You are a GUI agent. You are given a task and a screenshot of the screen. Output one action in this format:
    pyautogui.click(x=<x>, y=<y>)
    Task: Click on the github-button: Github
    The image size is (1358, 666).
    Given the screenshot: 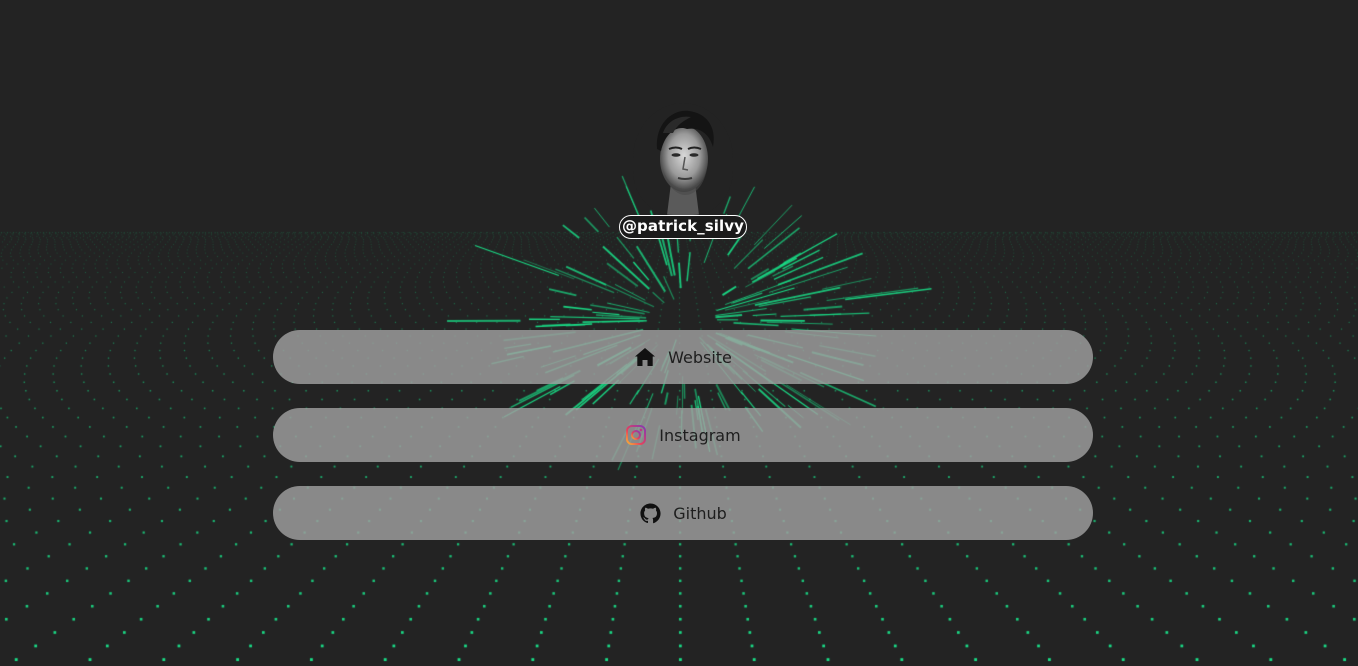 What is the action you would take?
    pyautogui.click(x=683, y=513)
    